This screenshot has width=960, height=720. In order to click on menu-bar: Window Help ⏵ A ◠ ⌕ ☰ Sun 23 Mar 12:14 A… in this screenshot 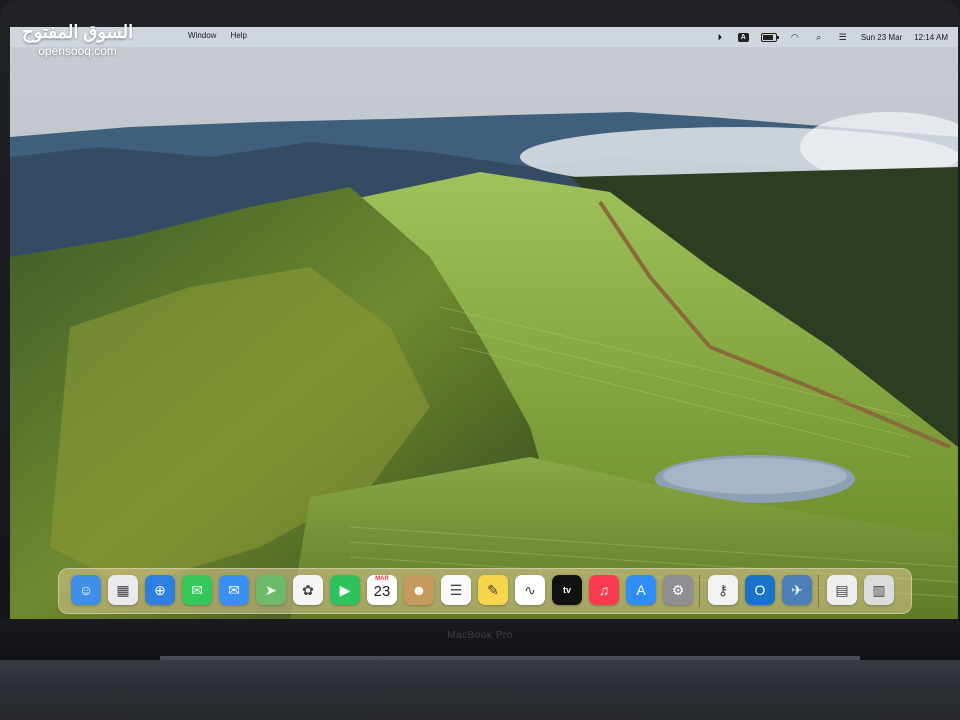, I will do `click(484, 37)`.